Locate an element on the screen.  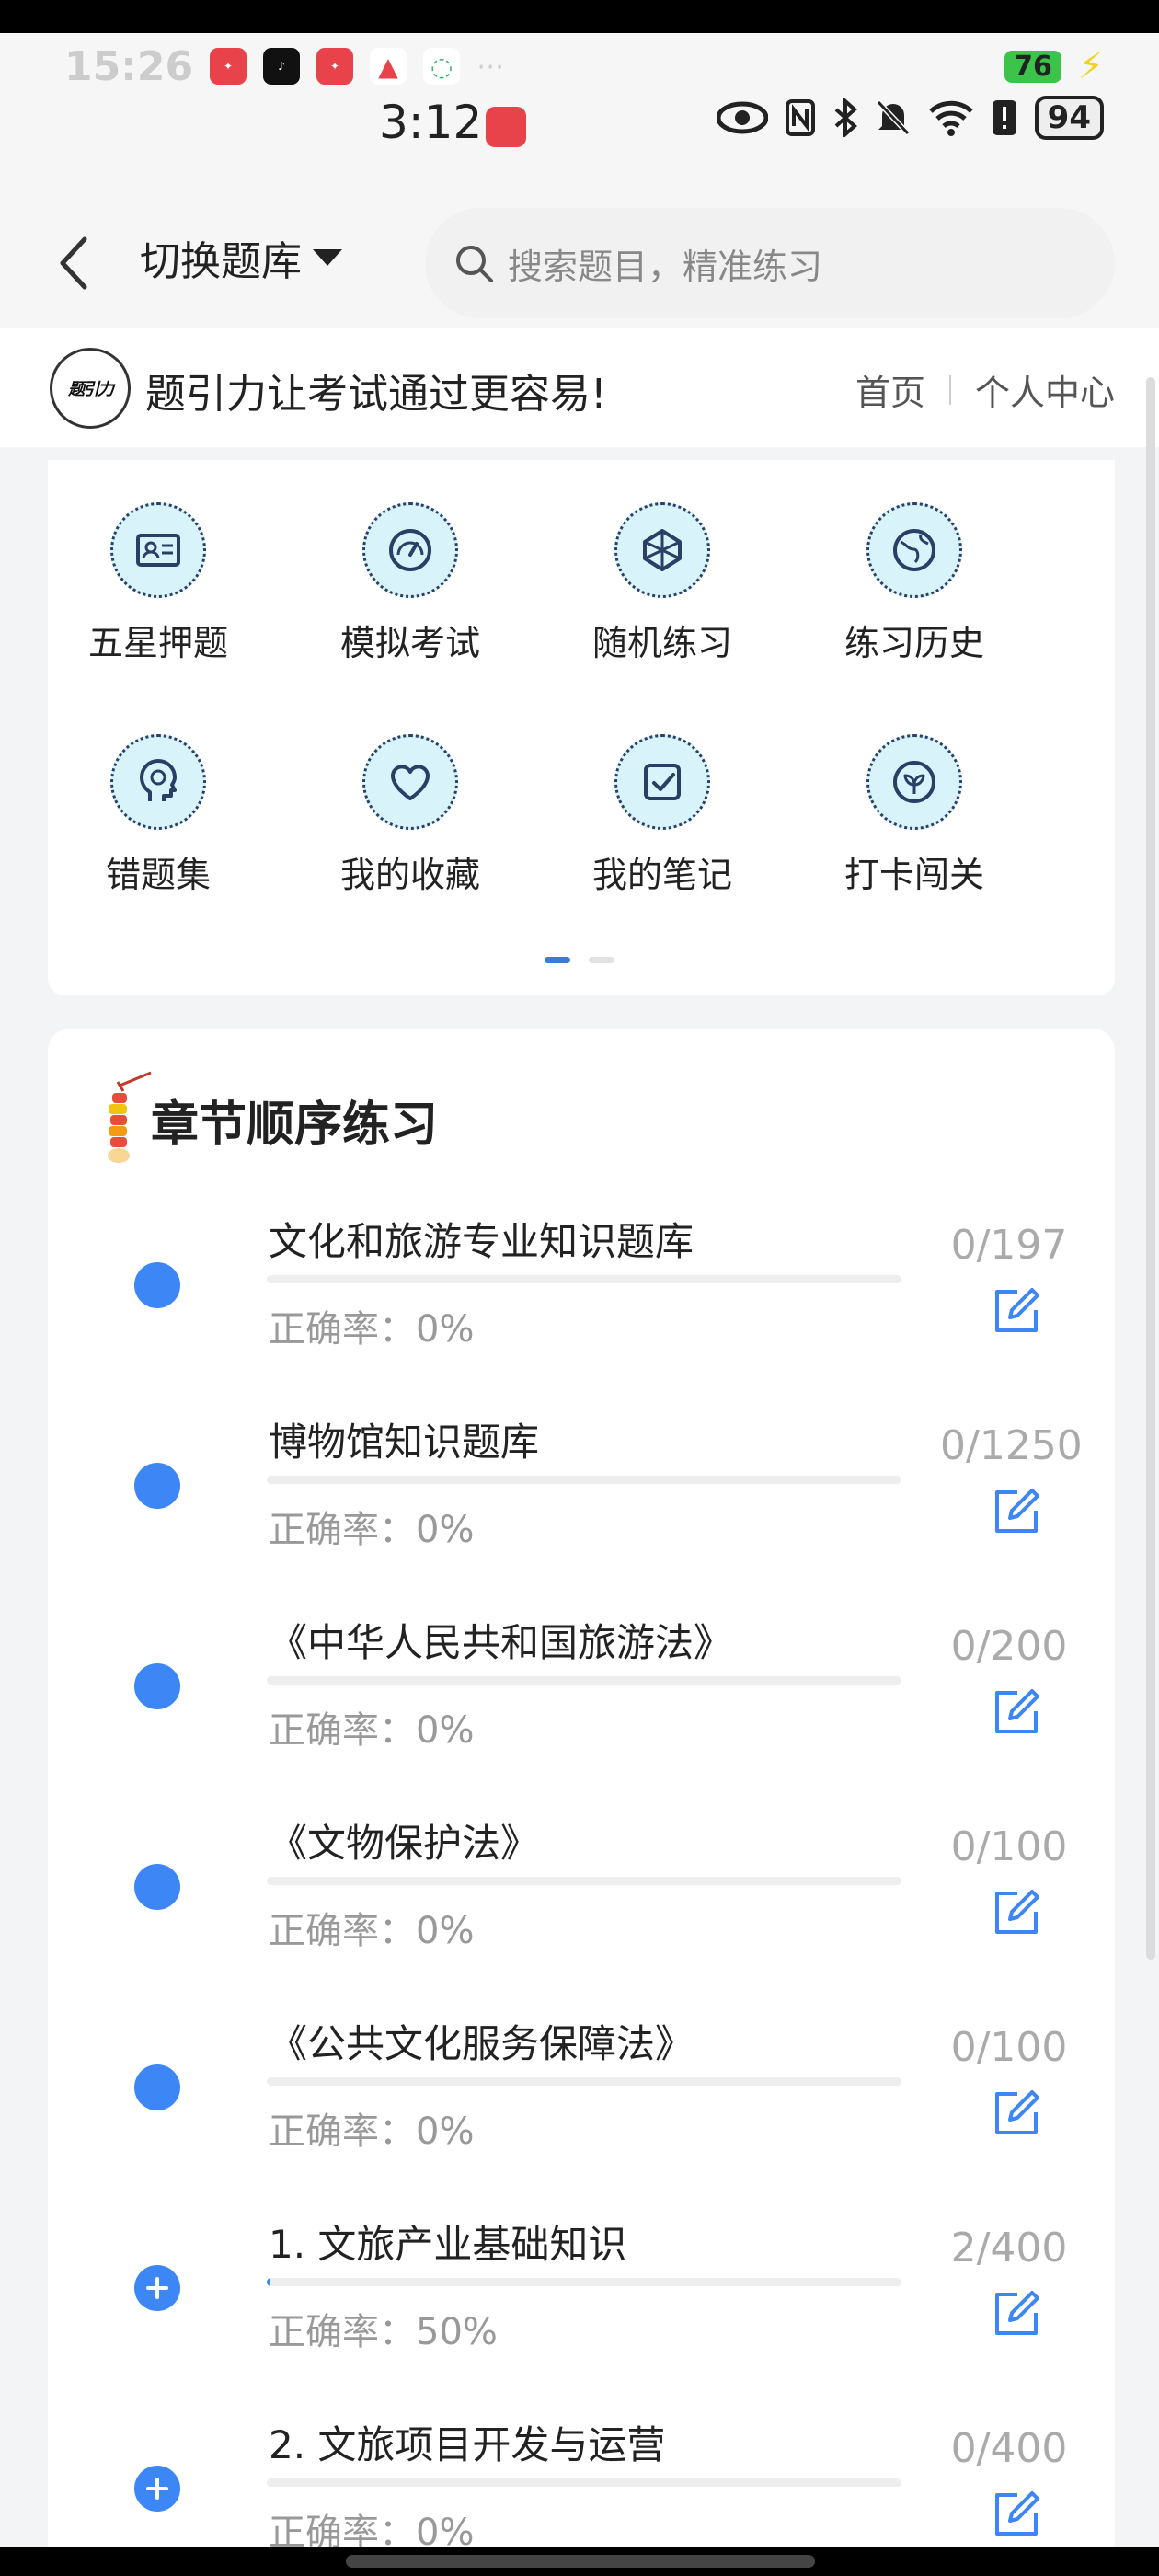
tiktok-app-icon: ♪ is located at coordinates (282, 66).